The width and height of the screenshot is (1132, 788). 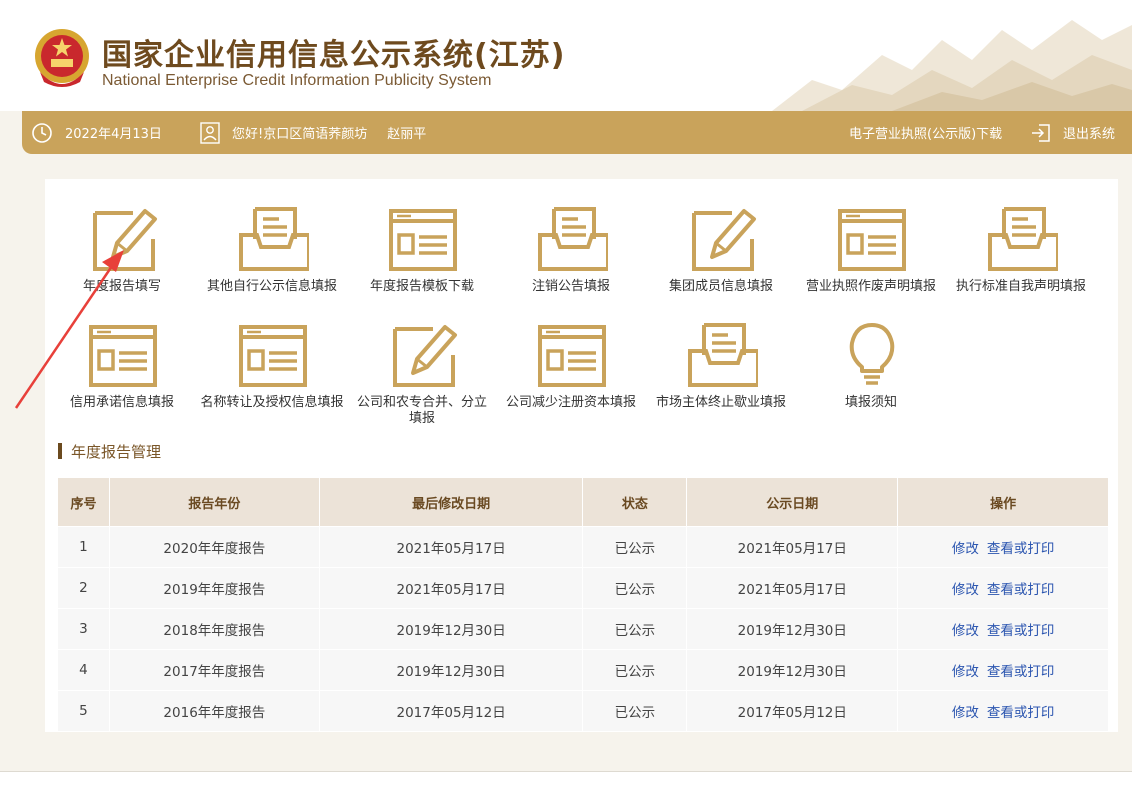 What do you see at coordinates (83, 629) in the screenshot?
I see `cell-index: 3` at bounding box center [83, 629].